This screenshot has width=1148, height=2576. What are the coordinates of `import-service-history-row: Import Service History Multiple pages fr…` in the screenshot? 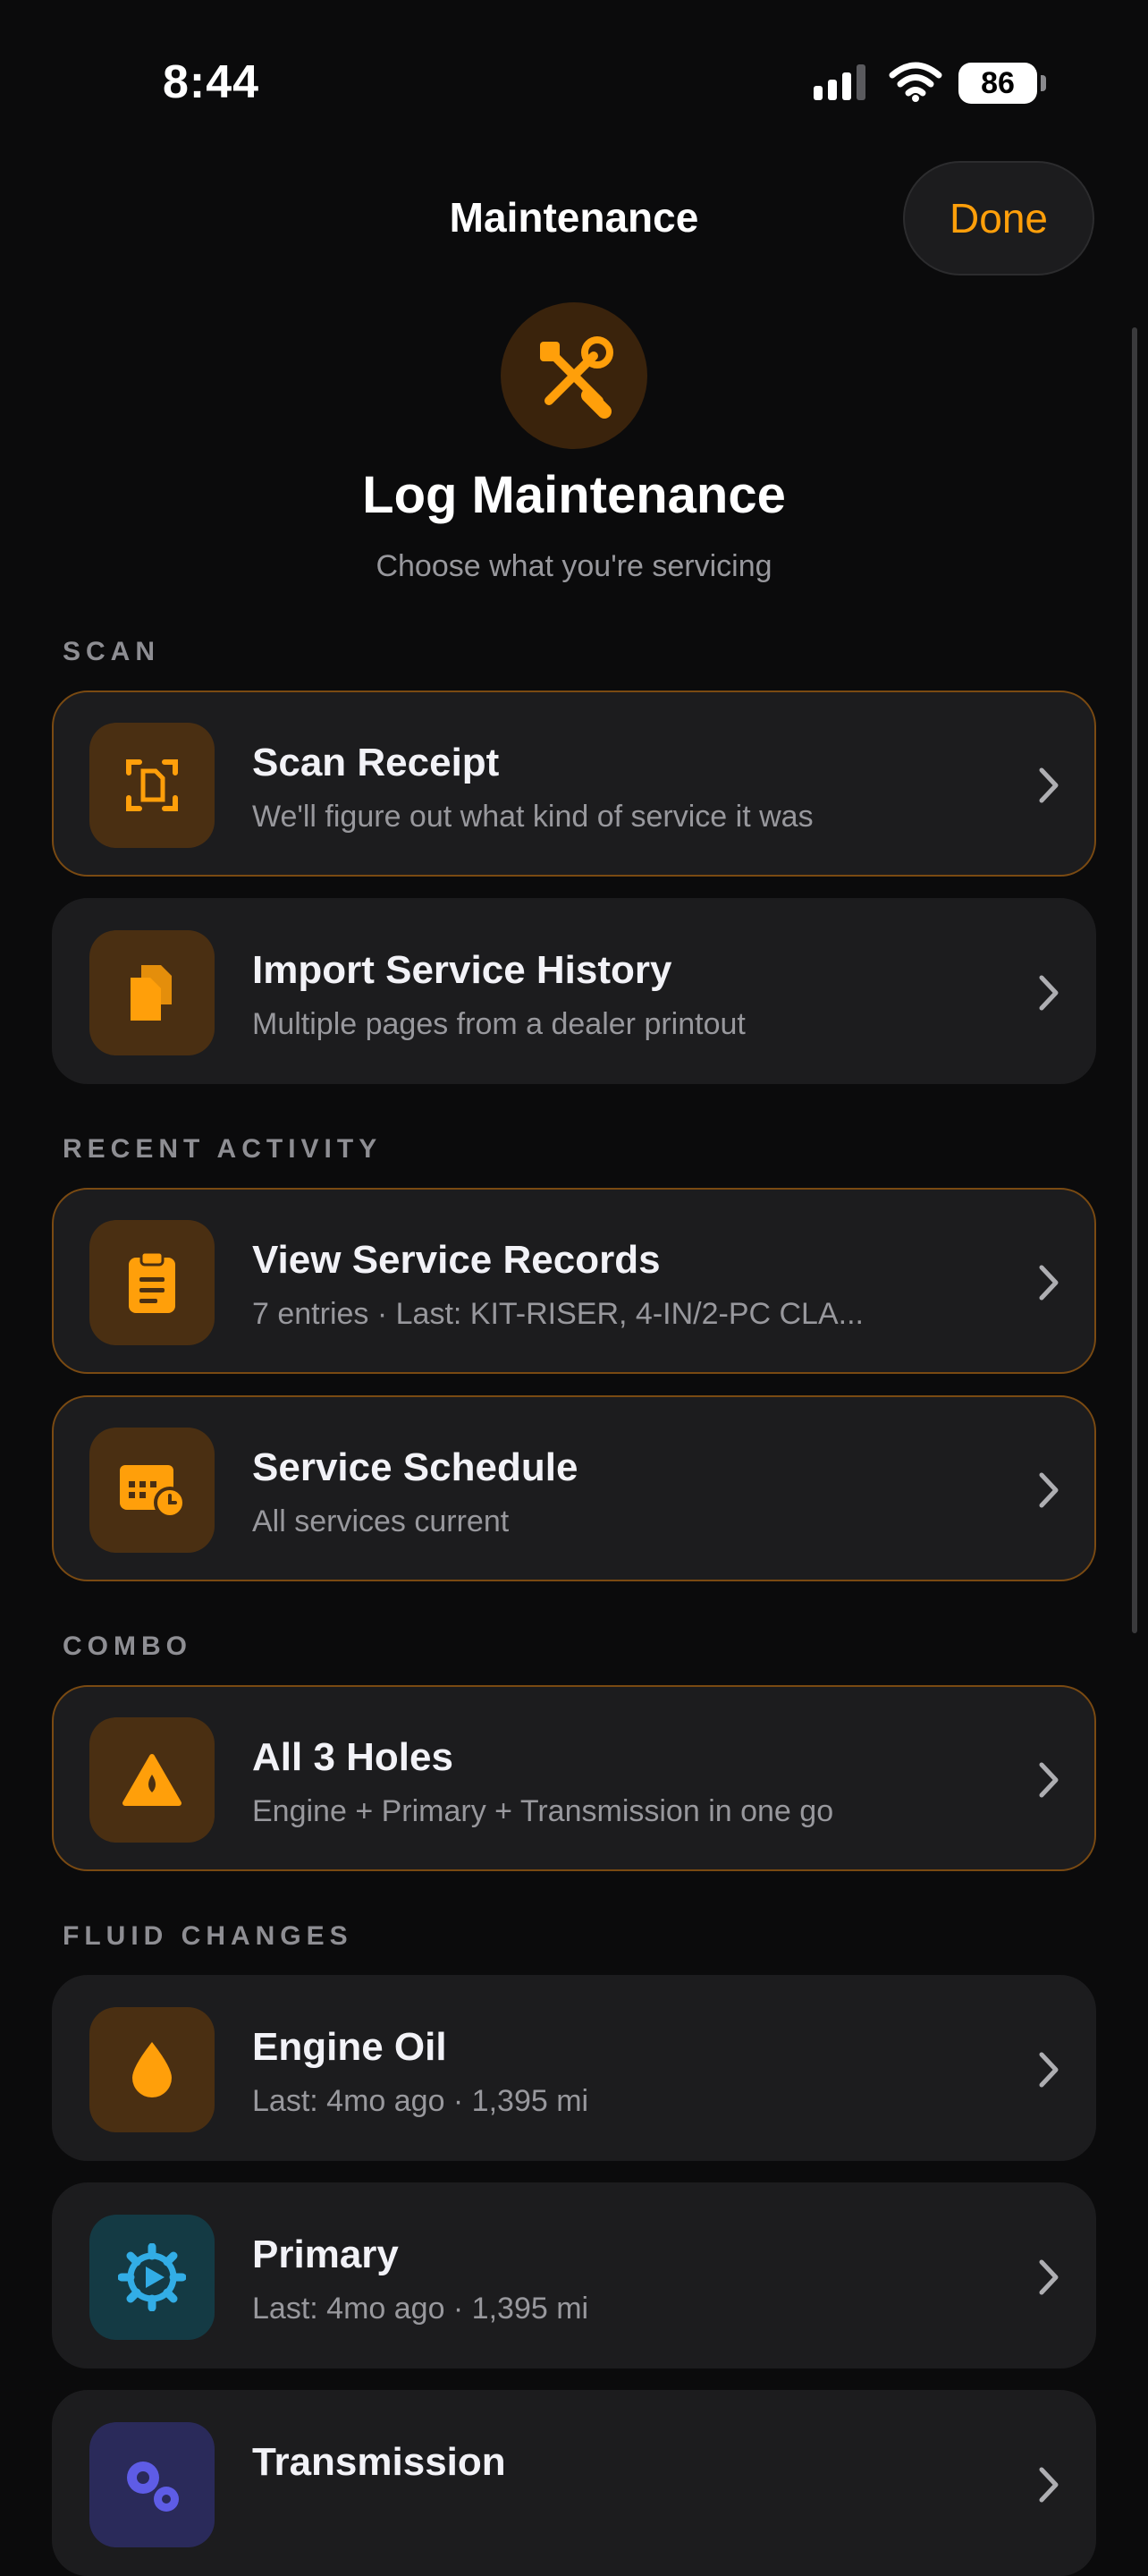 It's located at (574, 991).